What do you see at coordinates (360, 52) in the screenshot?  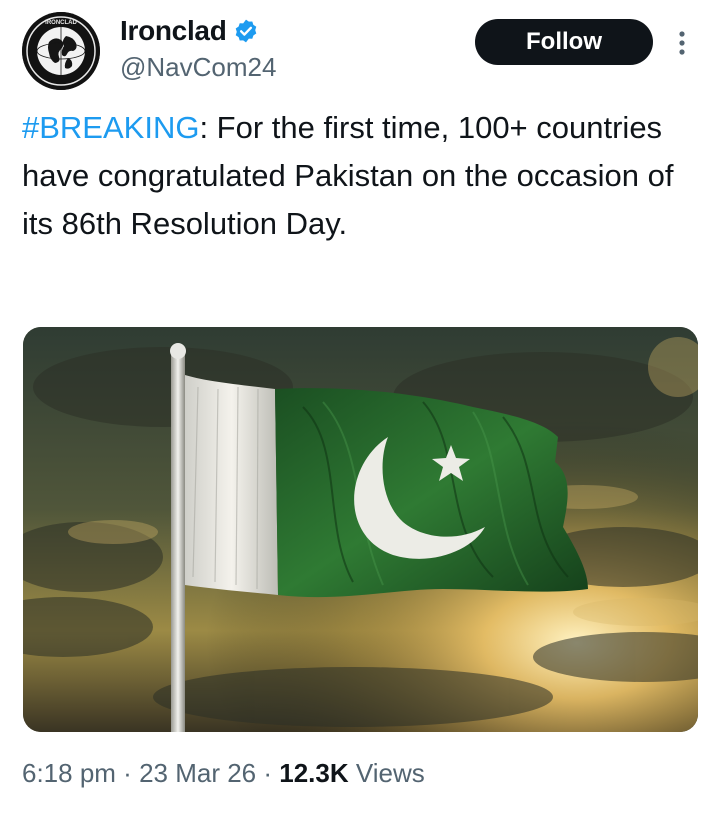 I see `tweet-header: IRONCLAD Ironclad @NavCom24 Follow` at bounding box center [360, 52].